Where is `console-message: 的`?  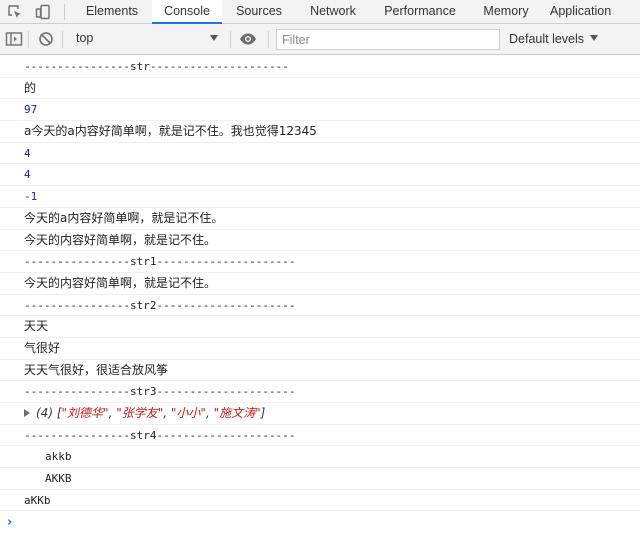 console-message: 的 is located at coordinates (320, 89).